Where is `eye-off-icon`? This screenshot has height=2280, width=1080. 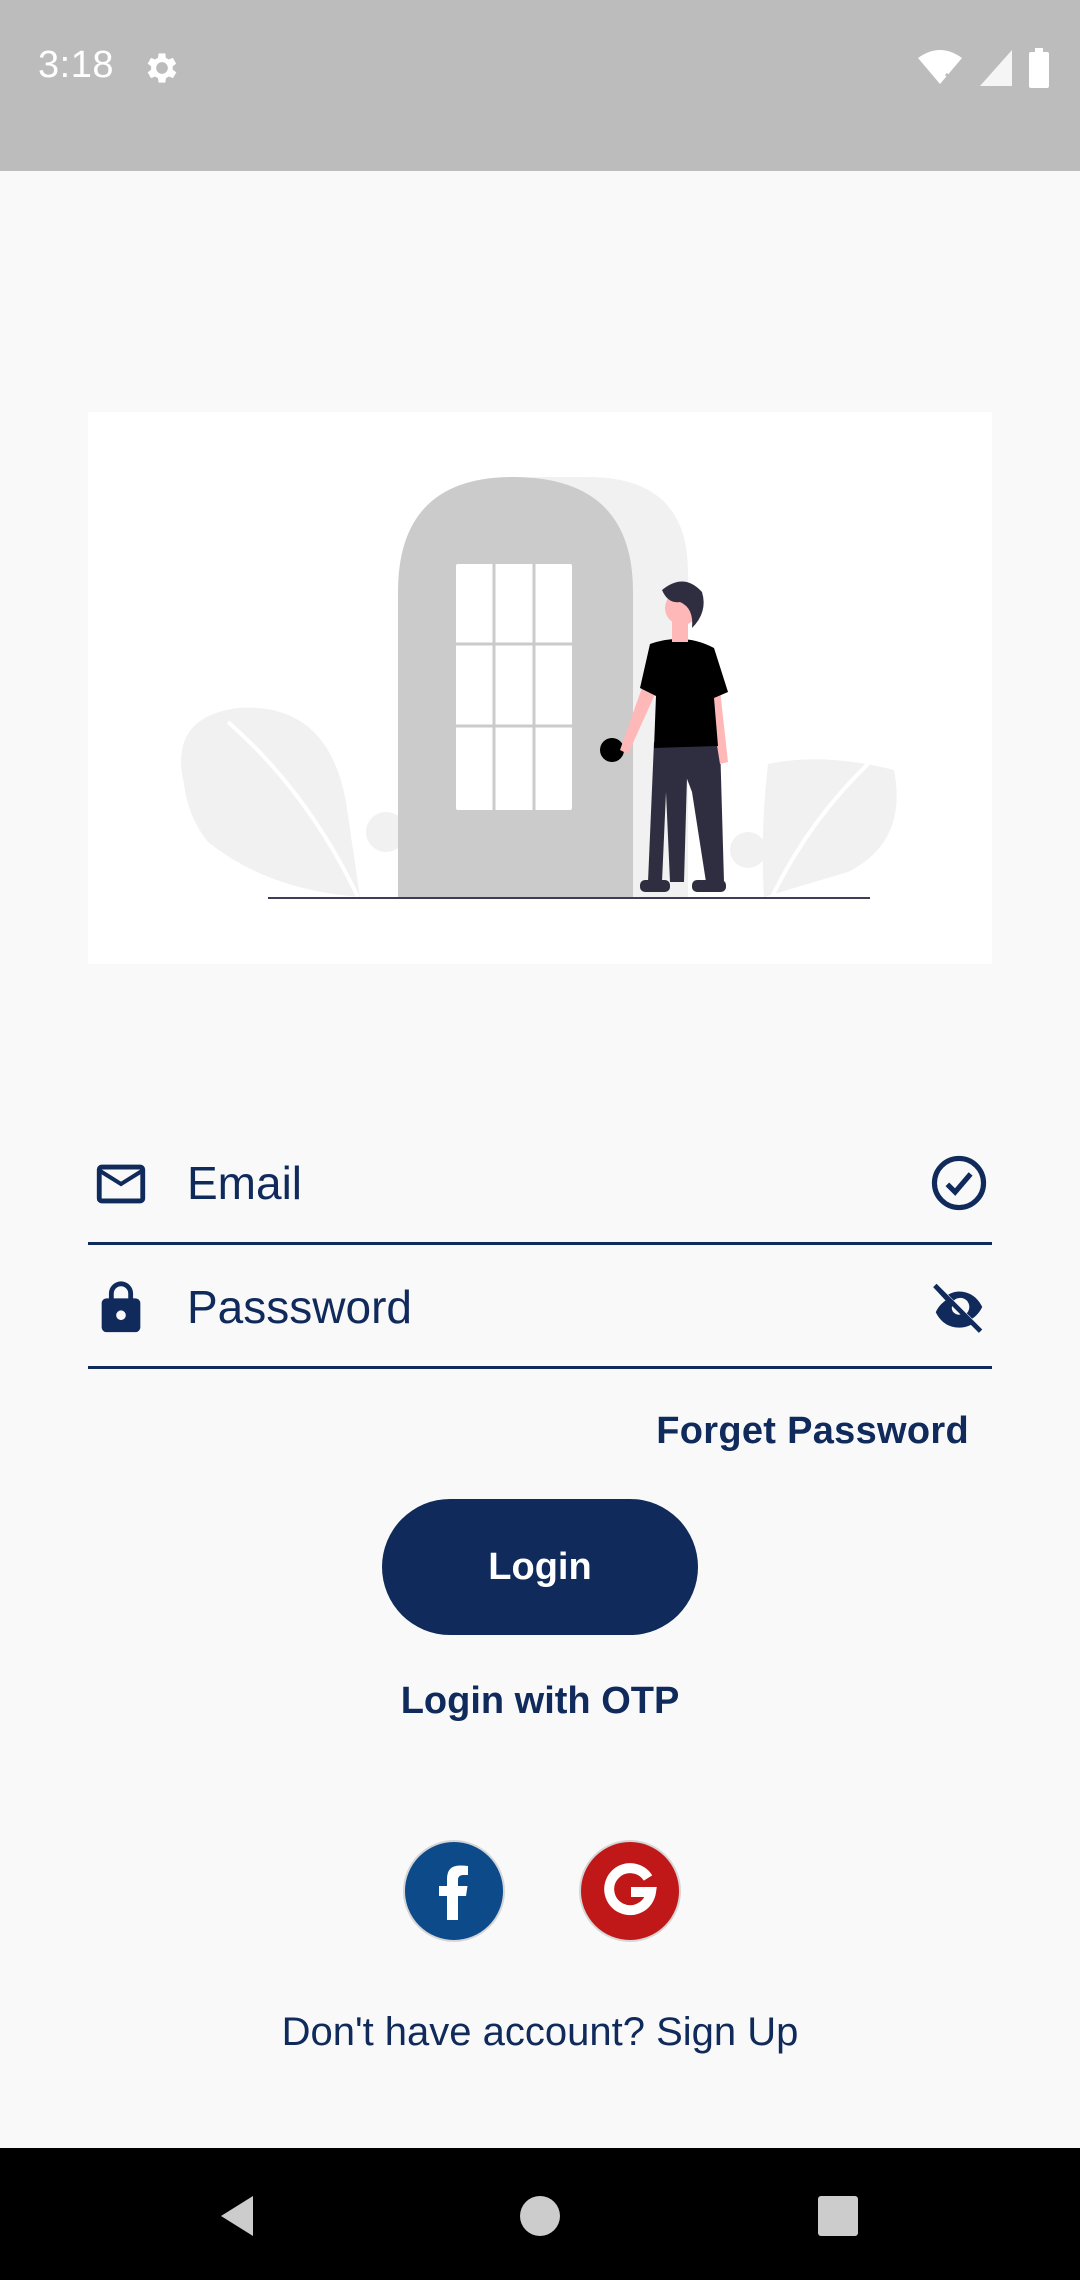 eye-off-icon is located at coordinates (959, 1307).